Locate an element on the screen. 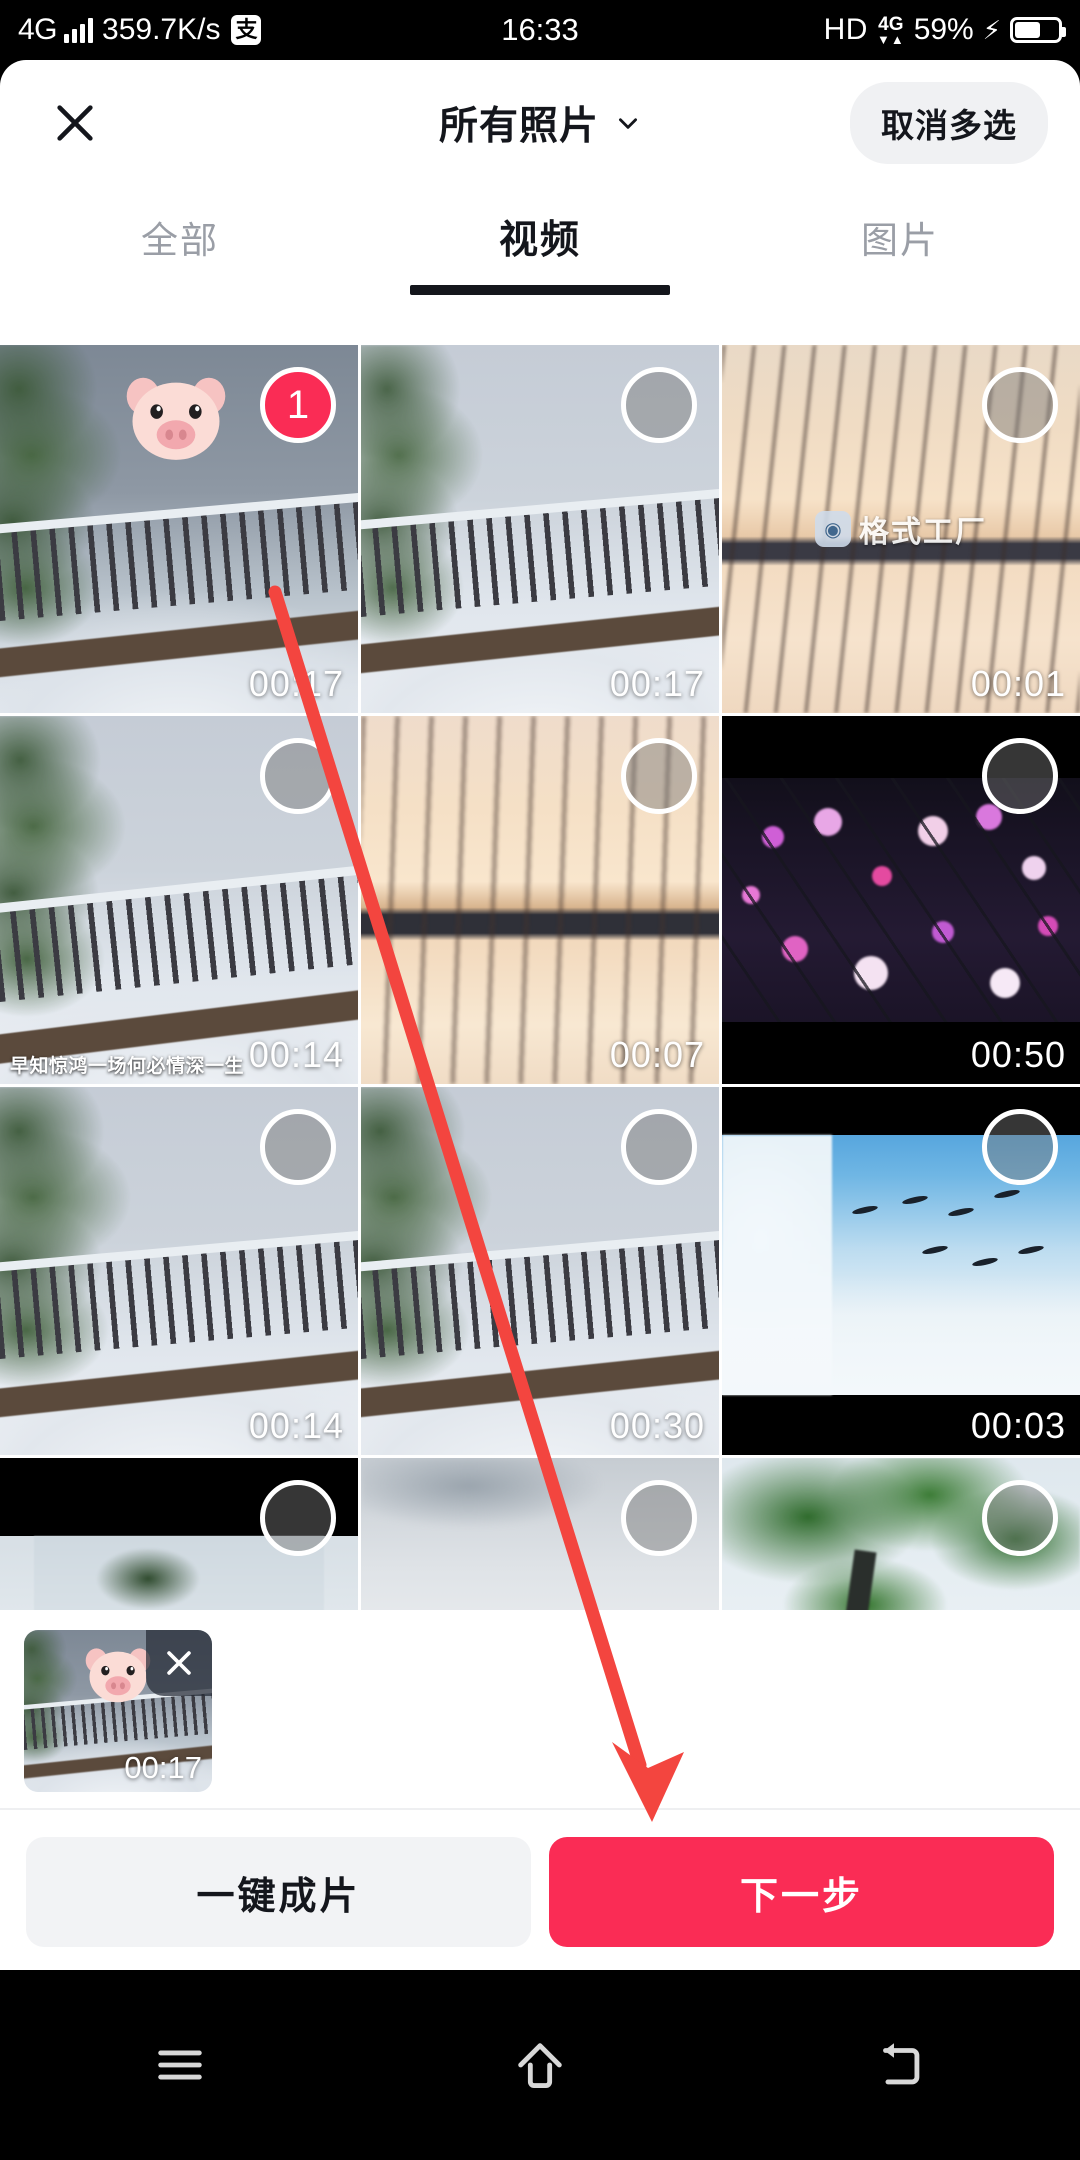 This screenshot has width=1080, height=2160. home-up-arrow-icon is located at coordinates (540, 2065).